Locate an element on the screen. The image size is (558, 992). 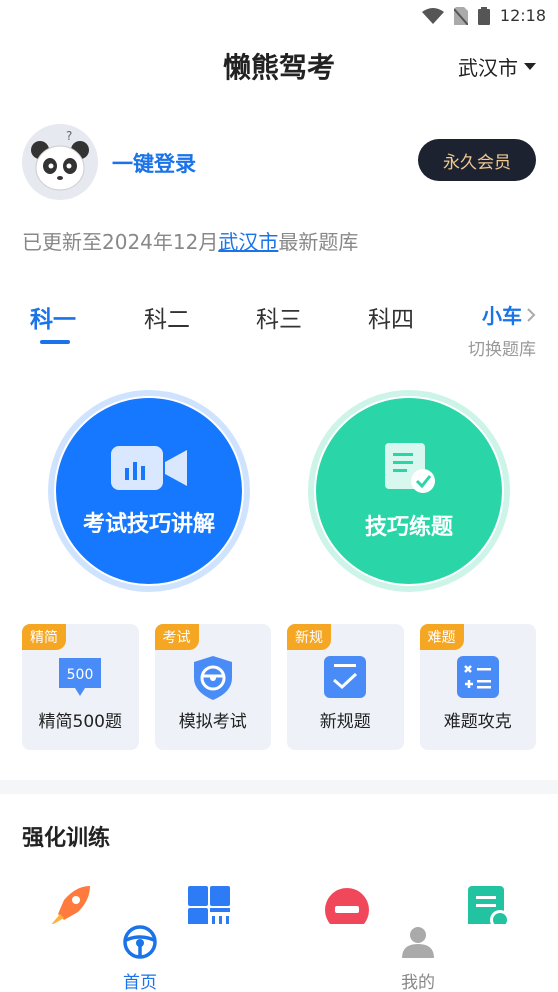
card-label: 新规题 is located at coordinates (345, 722).